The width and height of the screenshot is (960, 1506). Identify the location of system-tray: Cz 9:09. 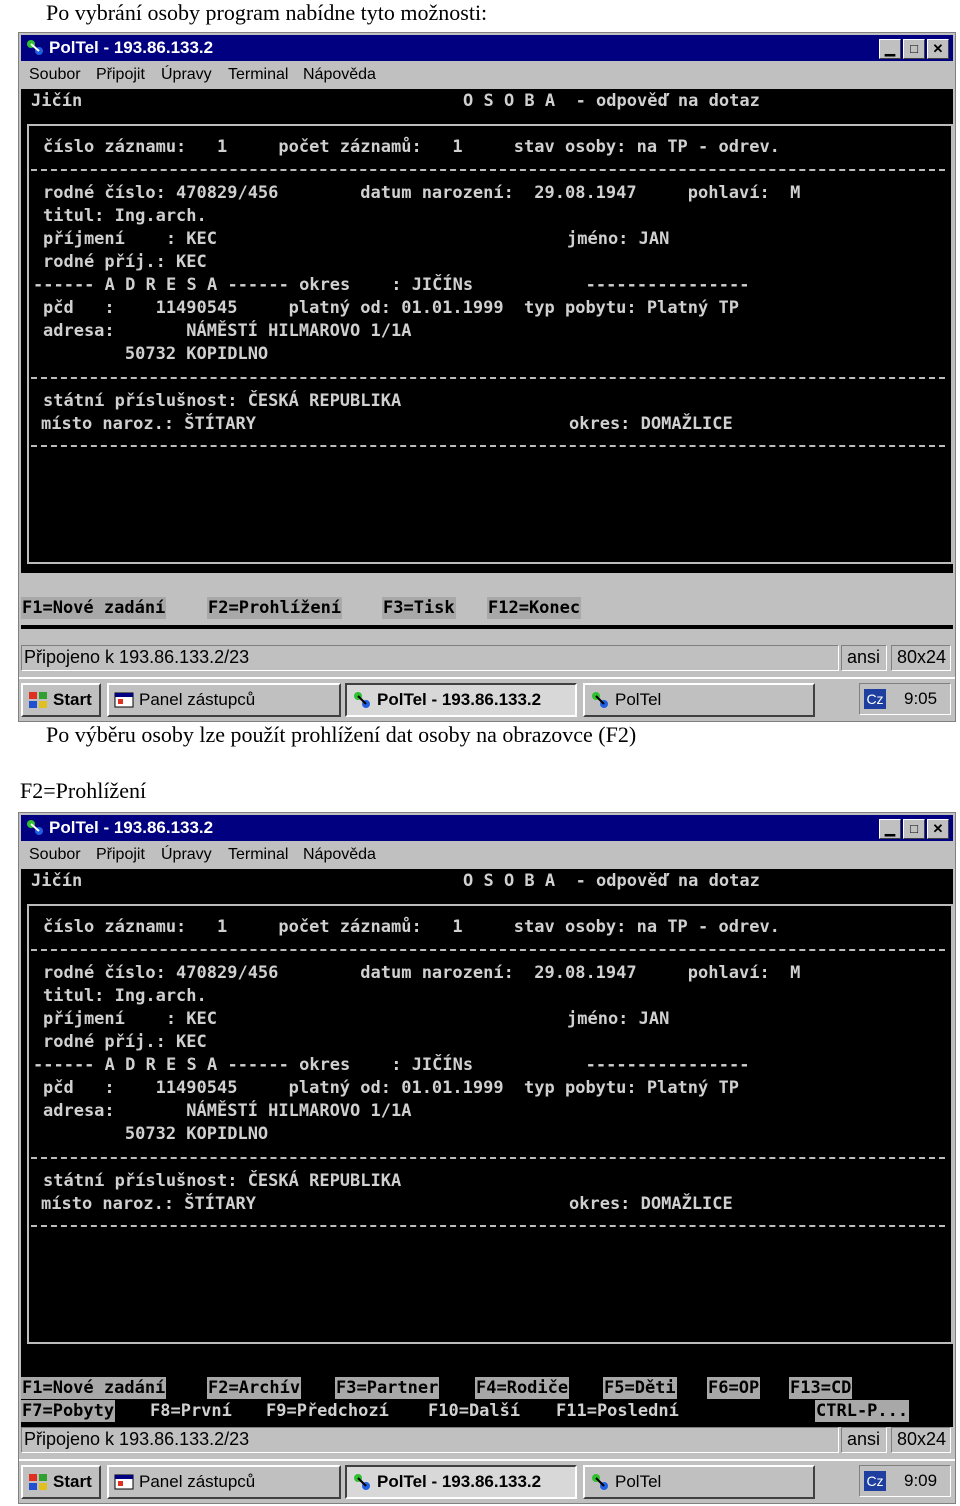
(905, 1481).